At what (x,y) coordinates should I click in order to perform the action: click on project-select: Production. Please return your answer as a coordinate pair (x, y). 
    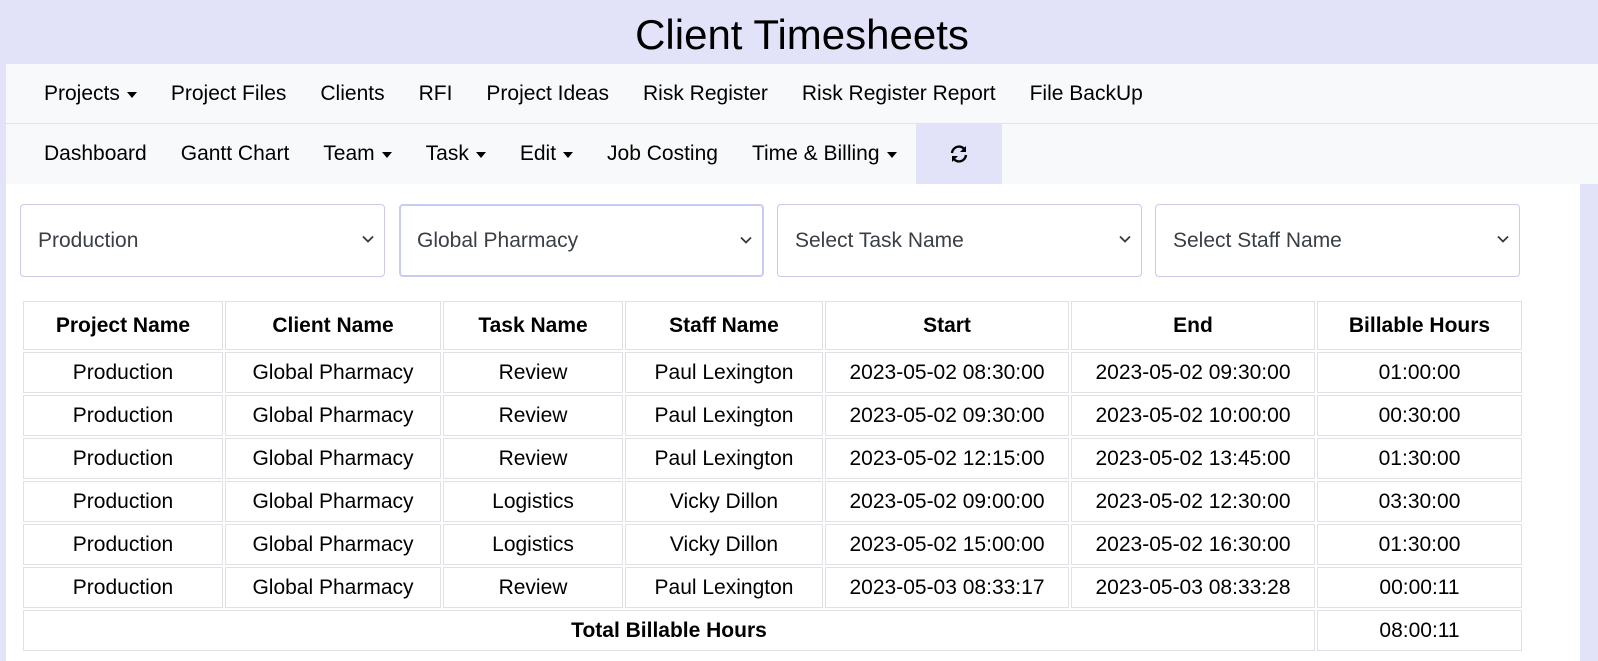
    Looking at the image, I should click on (202, 240).